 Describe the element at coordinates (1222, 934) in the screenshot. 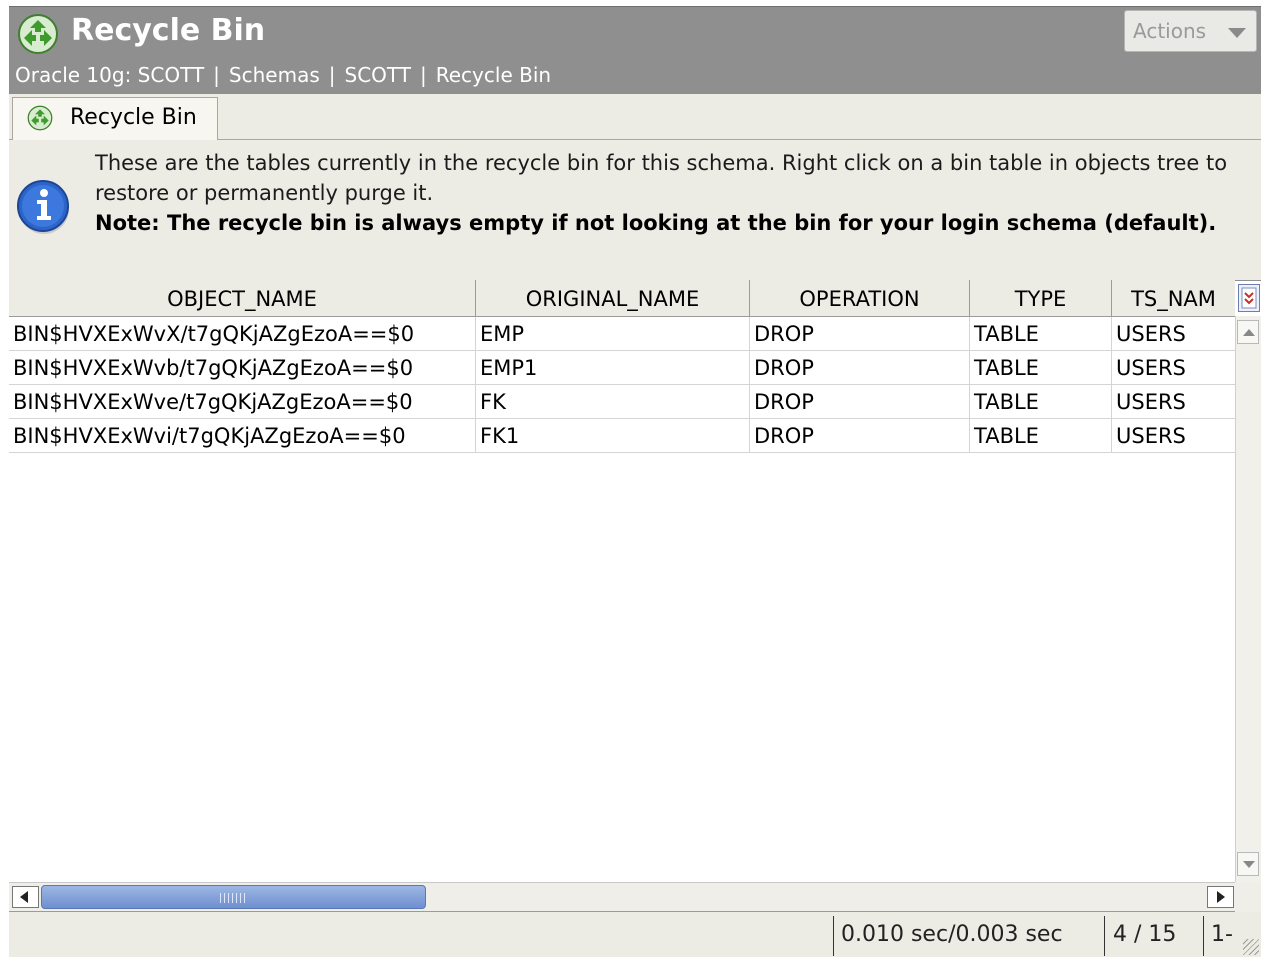

I see `status-range: 1-` at that location.